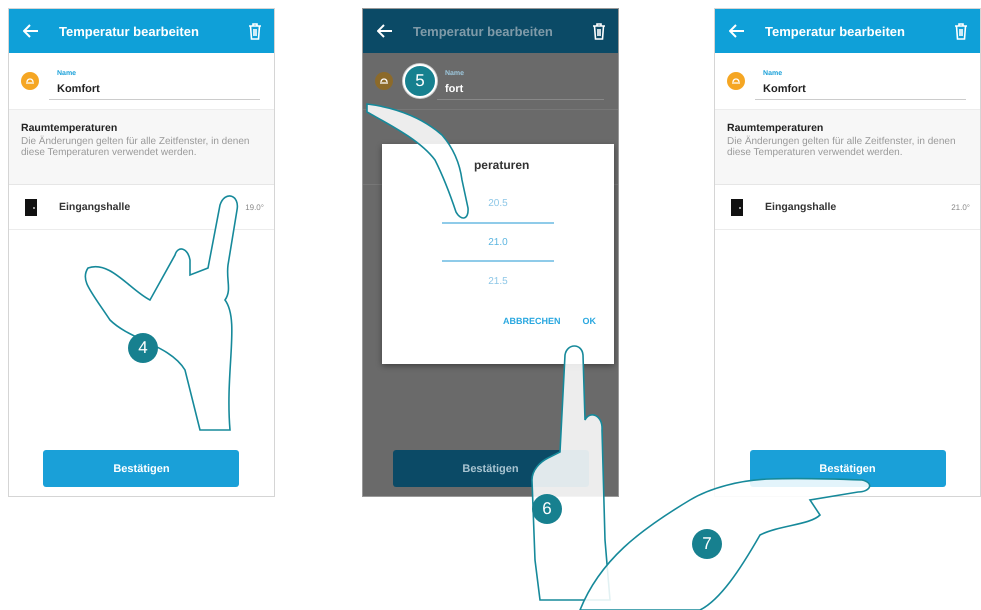  What do you see at coordinates (599, 31) in the screenshot?
I see `trash-icon` at bounding box center [599, 31].